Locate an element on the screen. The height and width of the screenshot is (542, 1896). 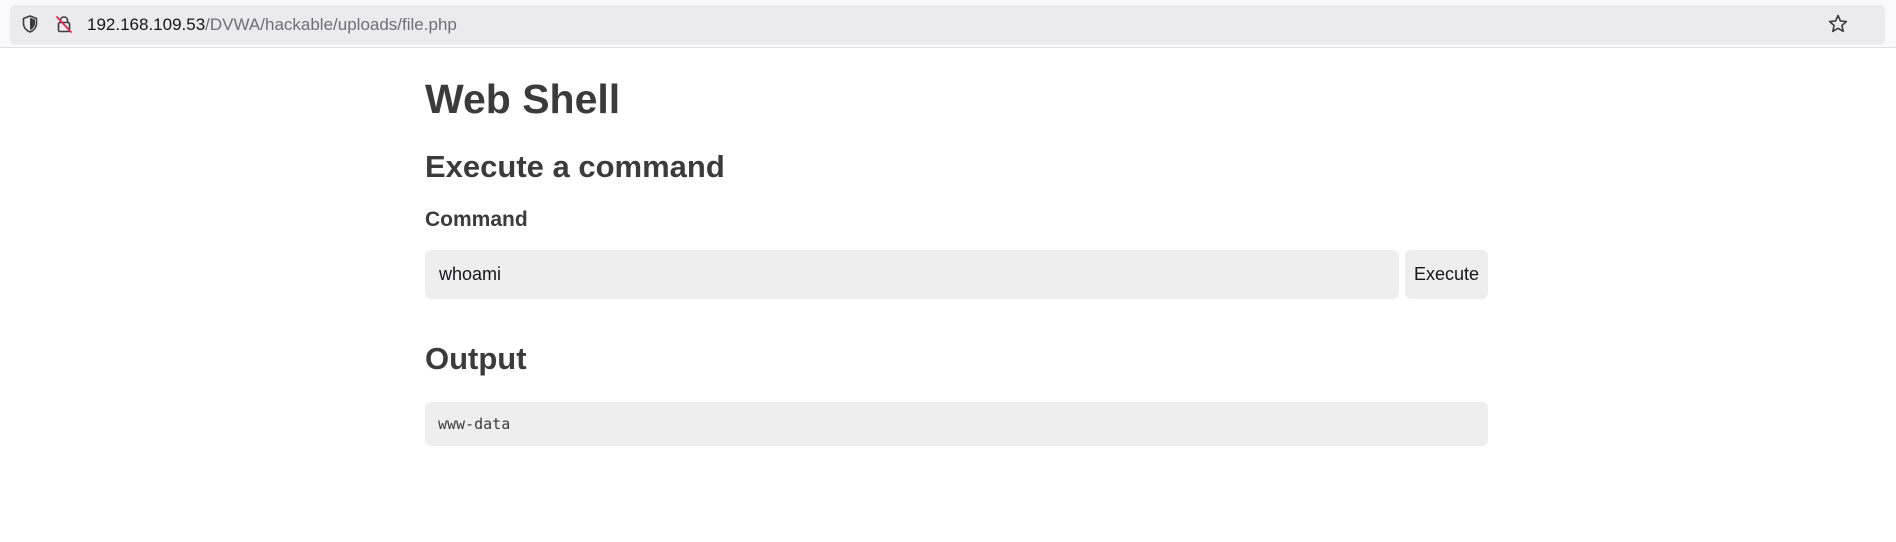
output-heading: Output is located at coordinates (476, 358).